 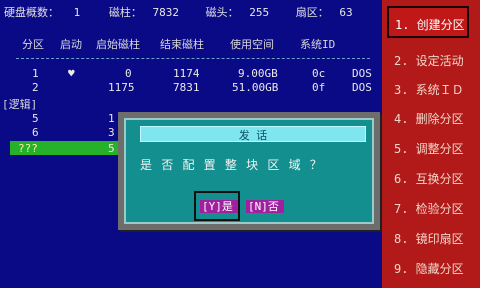 What do you see at coordinates (312, 12) in the screenshot?
I see `sector-label: 扇区：` at bounding box center [312, 12].